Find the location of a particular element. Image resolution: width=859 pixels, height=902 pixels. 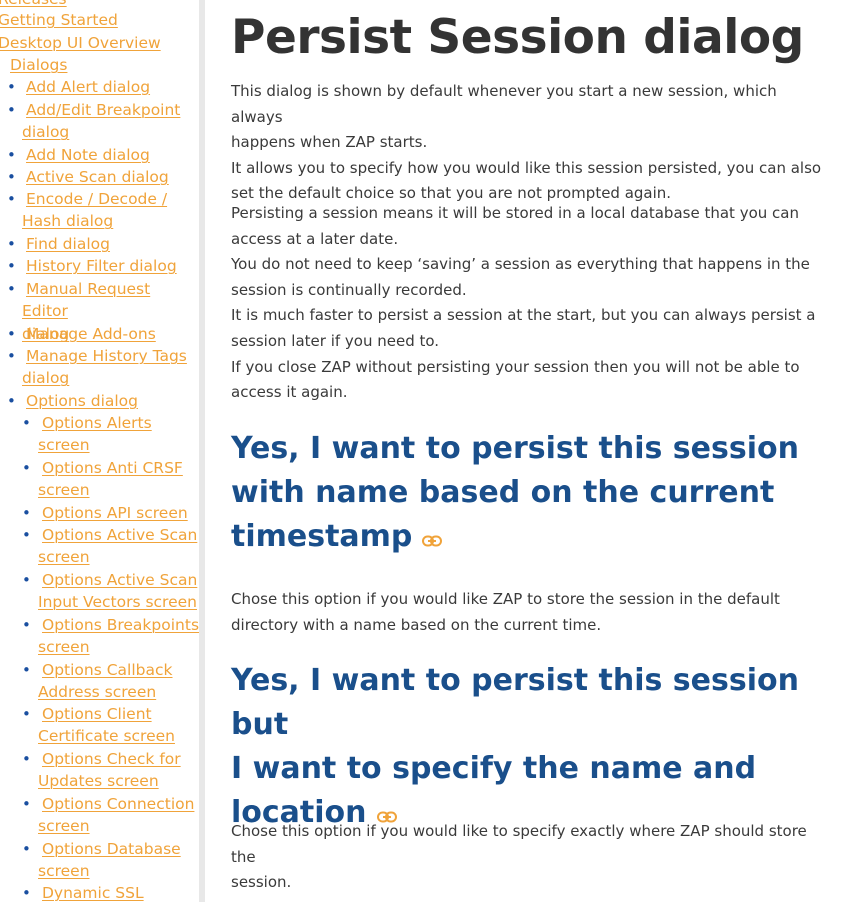

sidebar-link: Options Client is located at coordinates (97, 714).